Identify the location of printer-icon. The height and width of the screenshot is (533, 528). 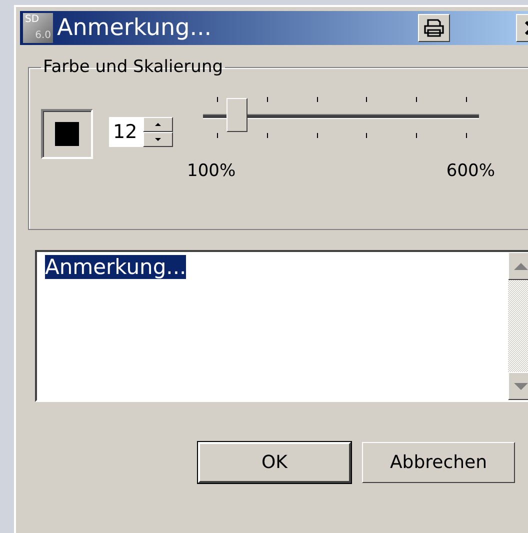
(434, 28).